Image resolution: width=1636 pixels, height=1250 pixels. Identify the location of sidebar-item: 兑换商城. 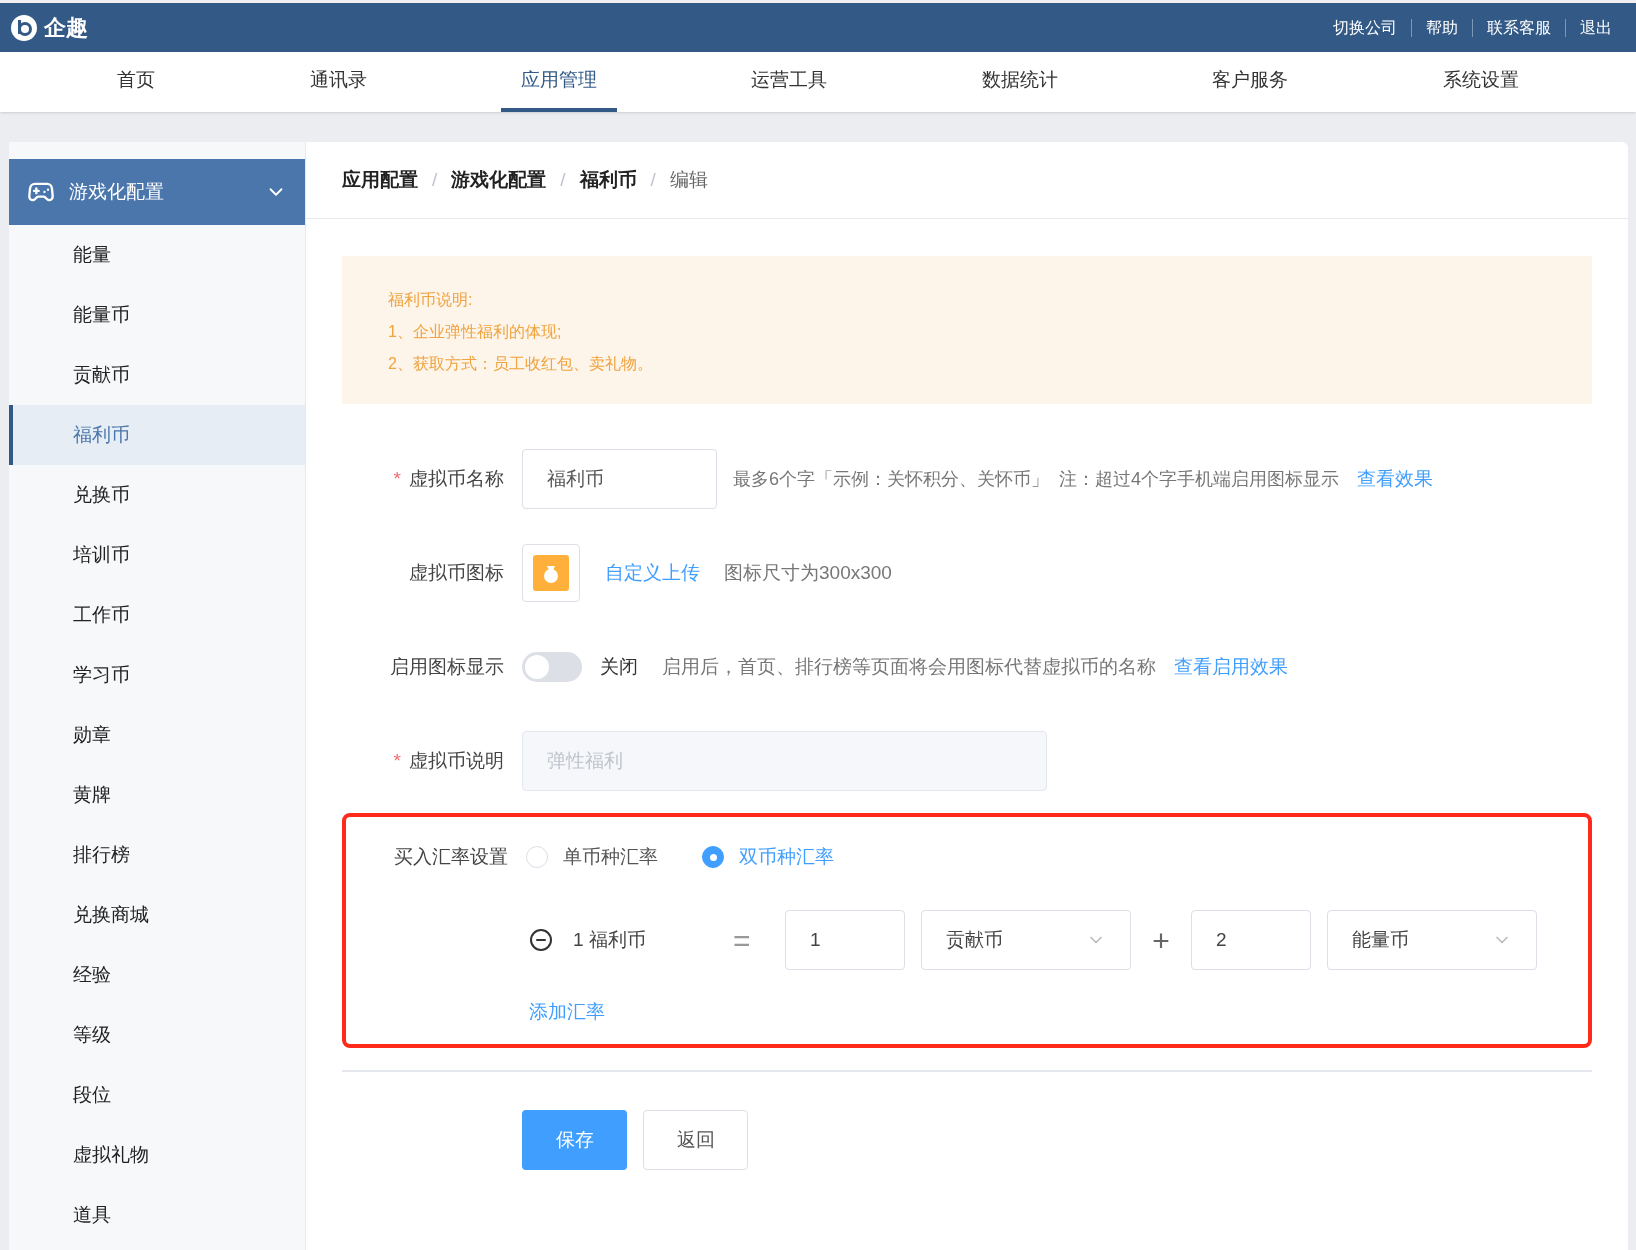
(157, 915).